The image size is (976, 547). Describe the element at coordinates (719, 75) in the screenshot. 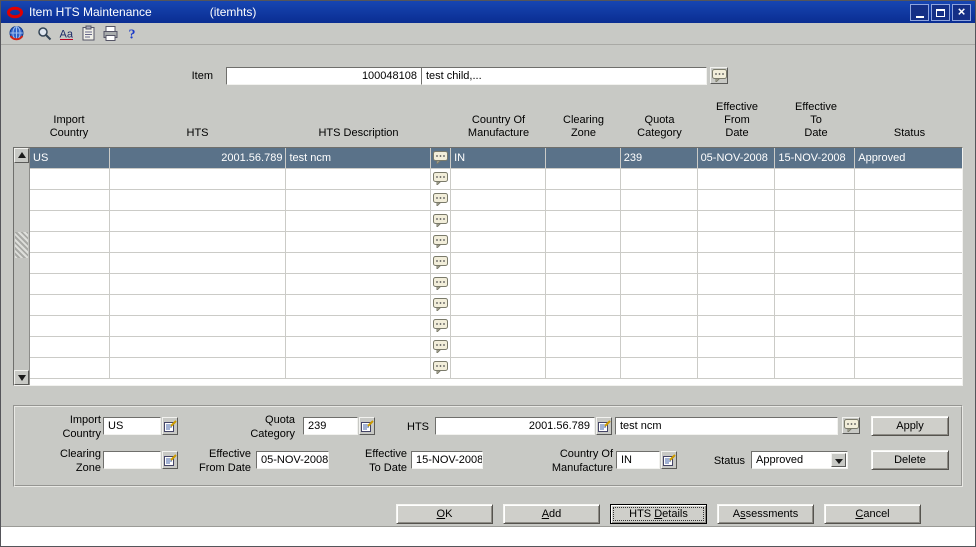

I see `item-comment-button` at that location.